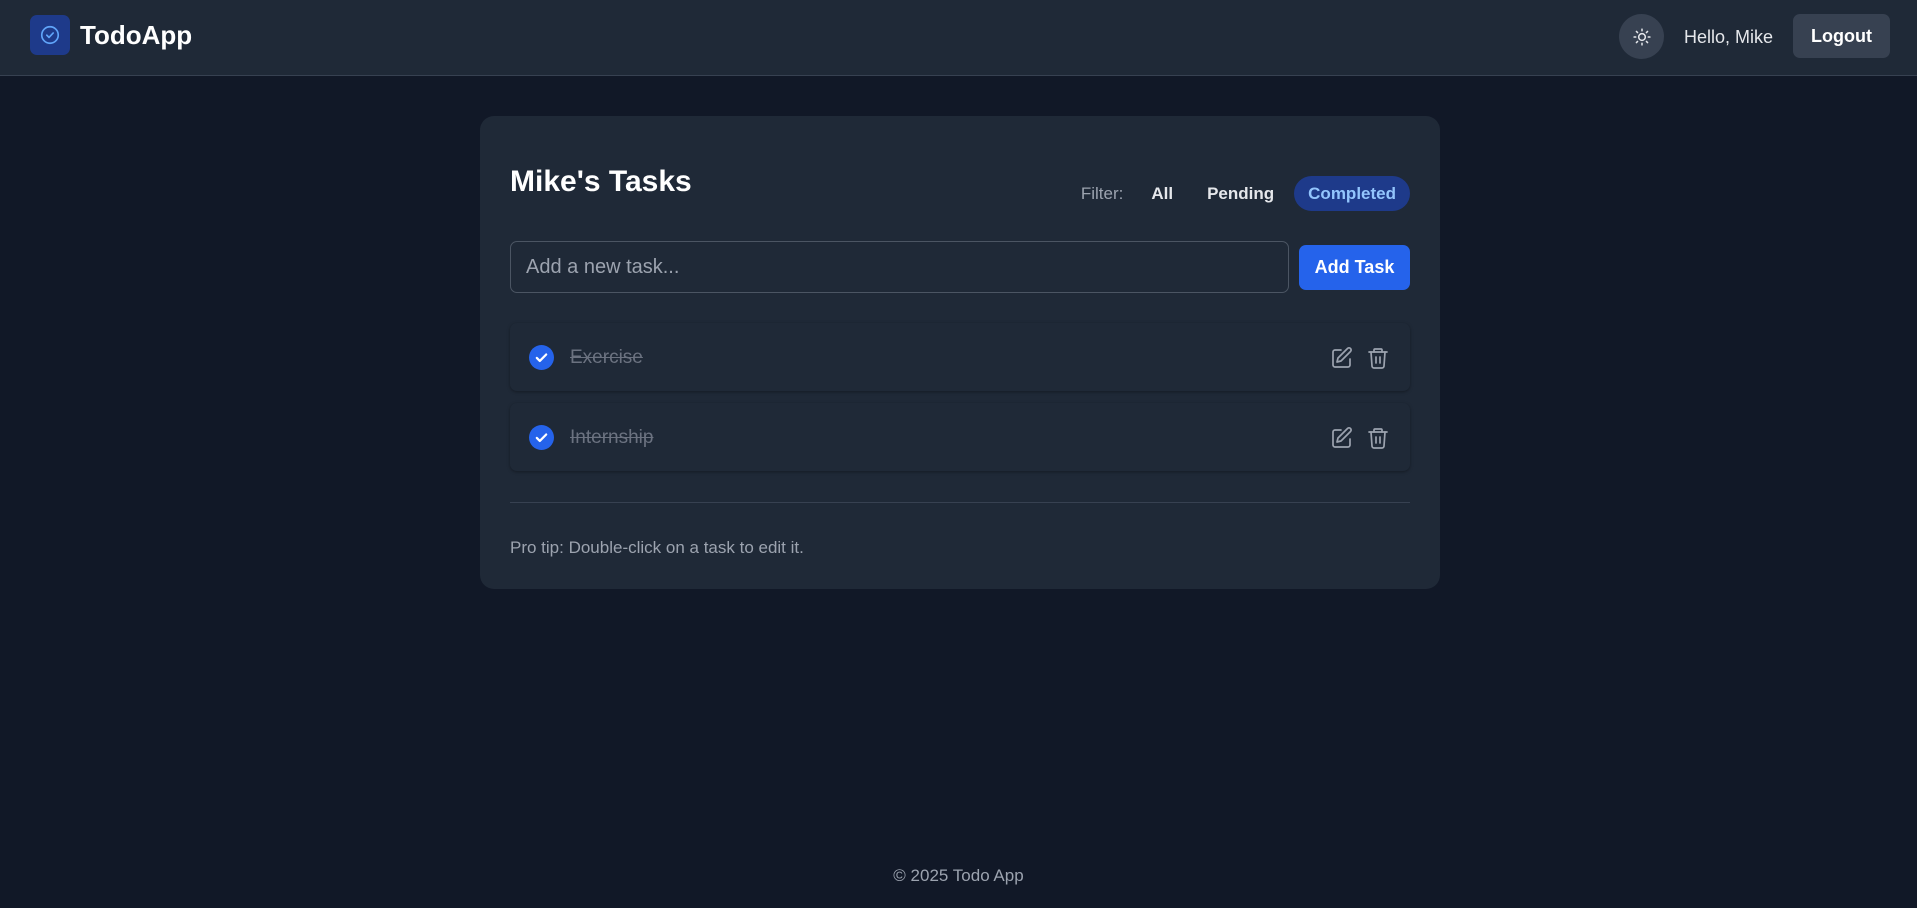  Describe the element at coordinates (1162, 193) in the screenshot. I see `filter-all-button: All` at that location.